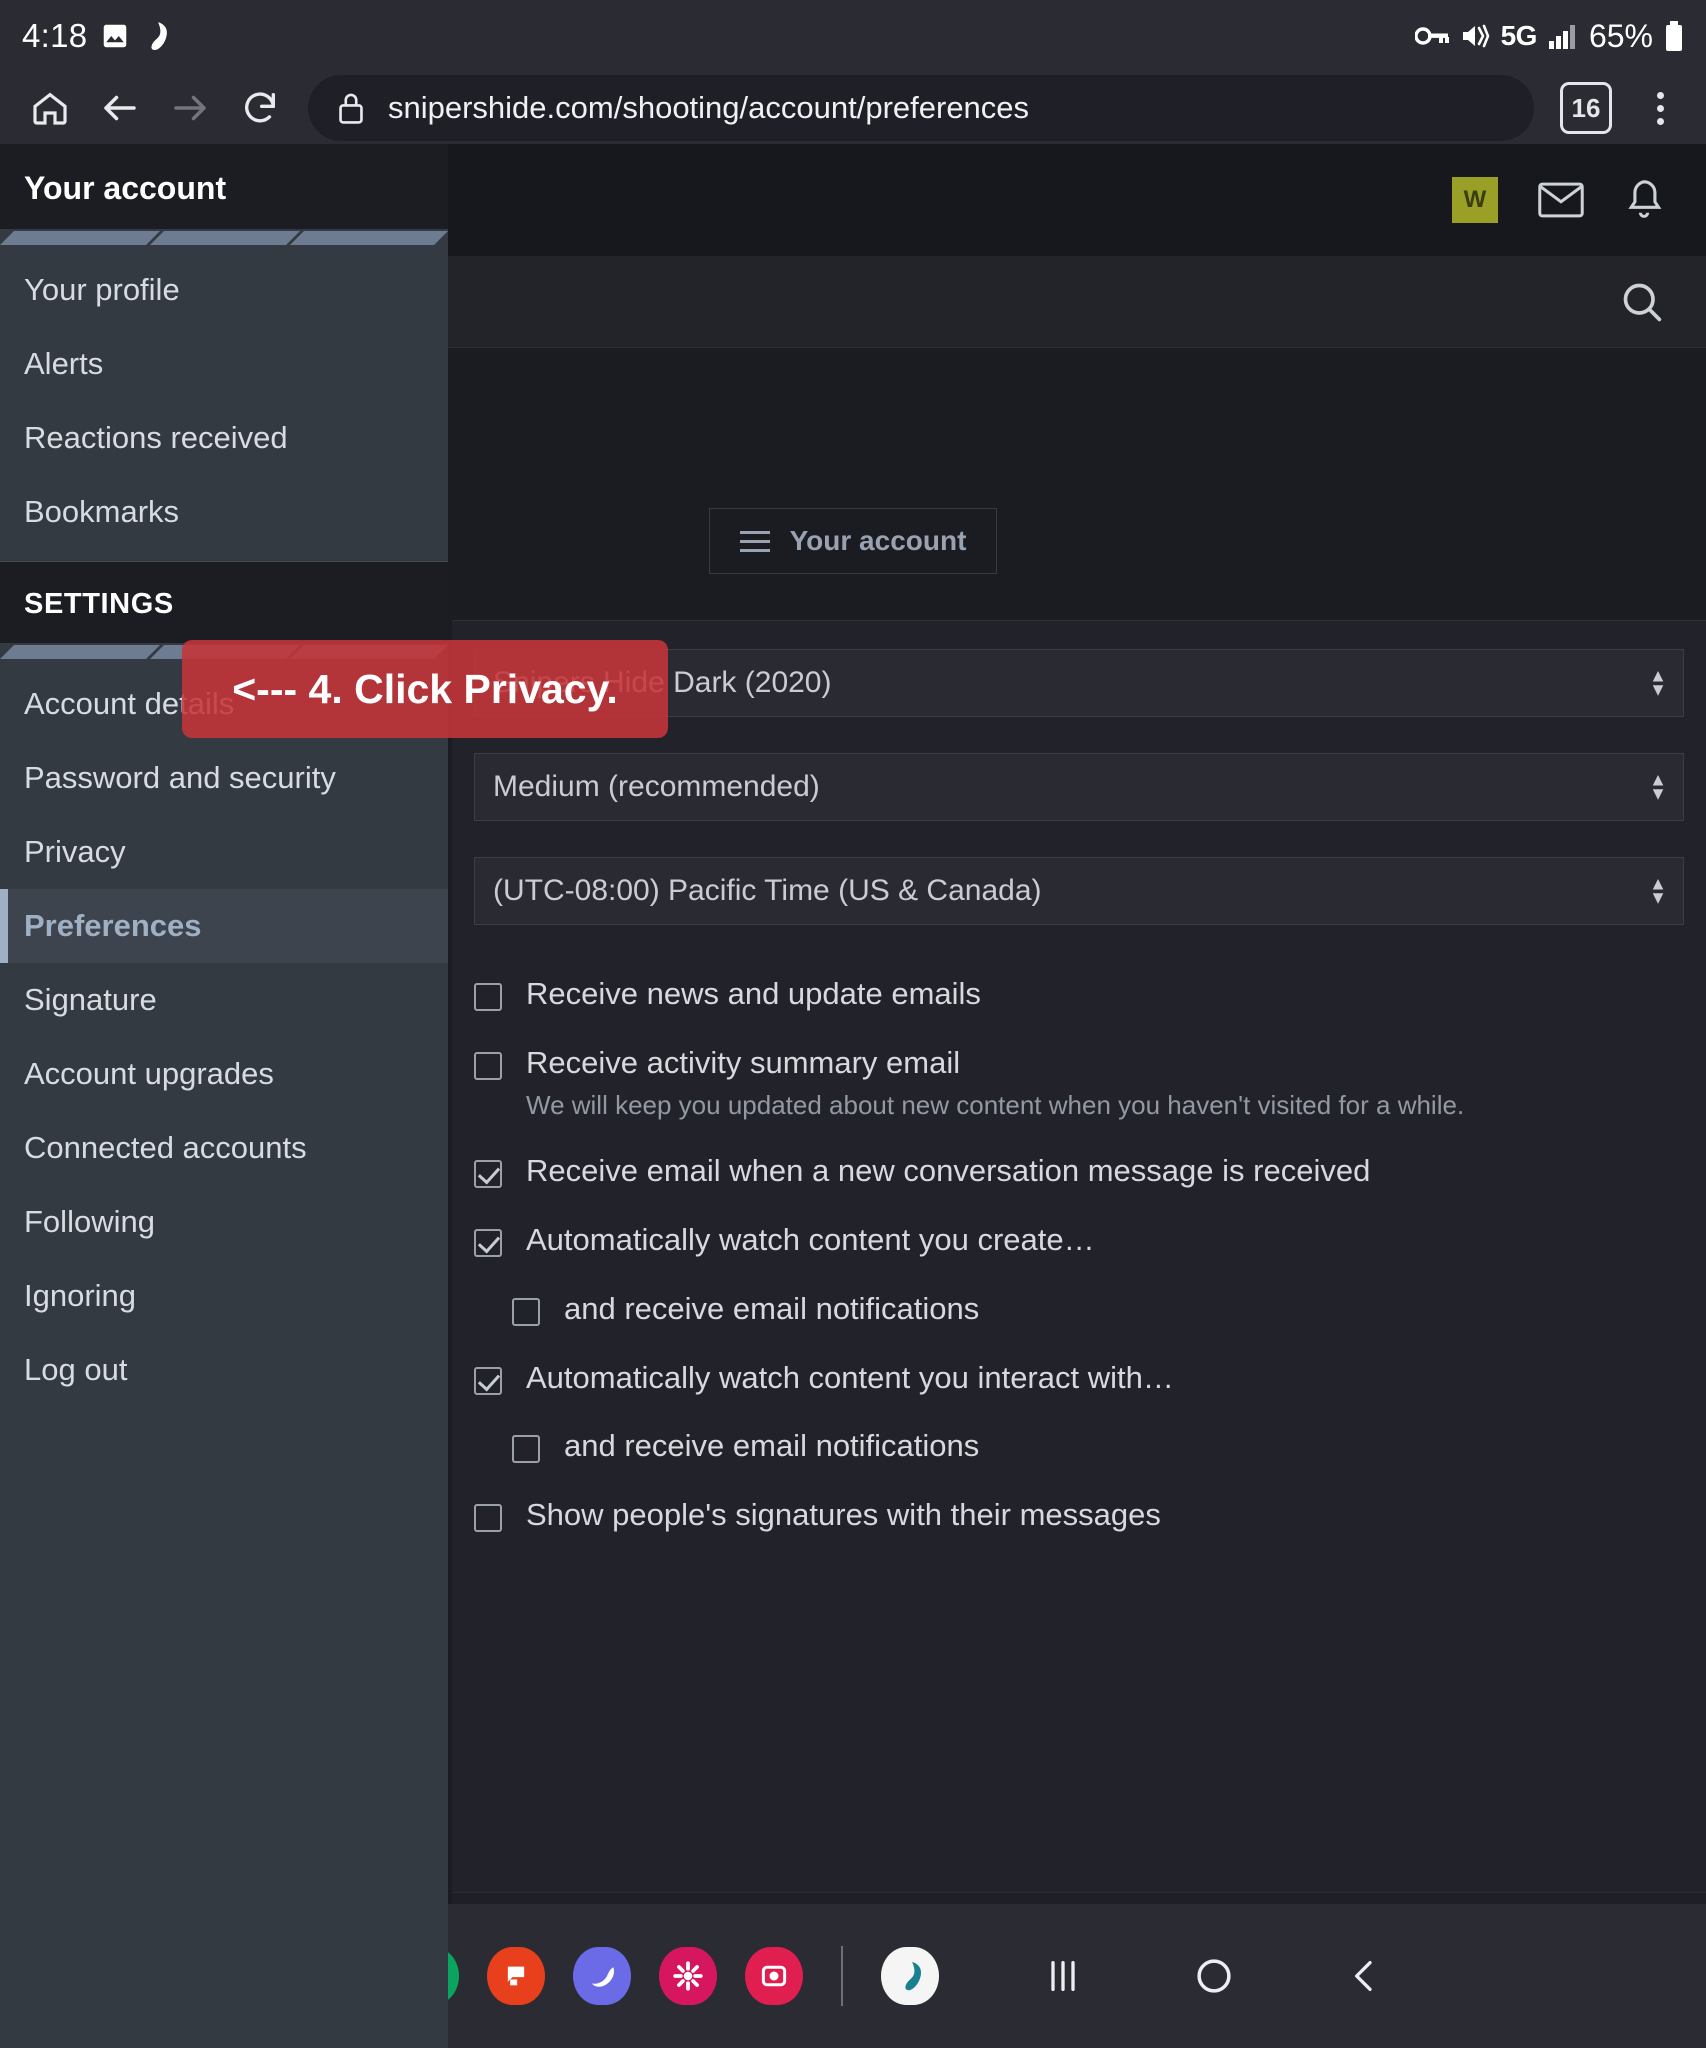 This screenshot has width=1706, height=2048. I want to click on drawer-account-title: Your account, so click(224, 186).